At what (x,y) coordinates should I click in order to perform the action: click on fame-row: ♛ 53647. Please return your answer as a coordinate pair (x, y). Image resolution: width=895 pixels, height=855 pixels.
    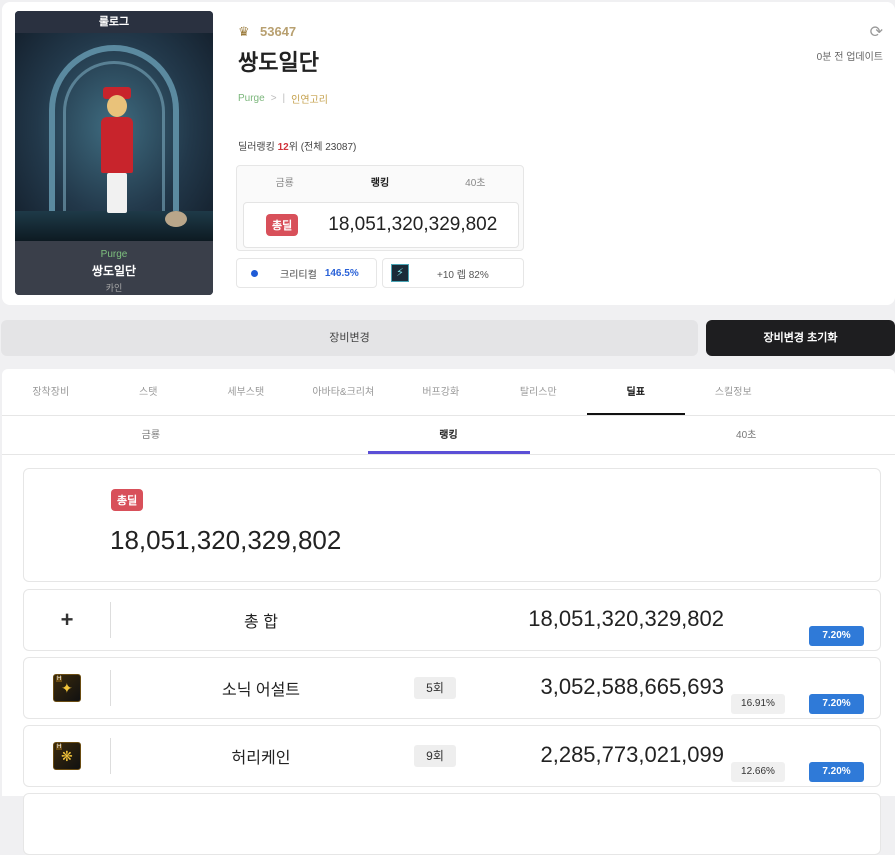
    Looking at the image, I should click on (297, 31).